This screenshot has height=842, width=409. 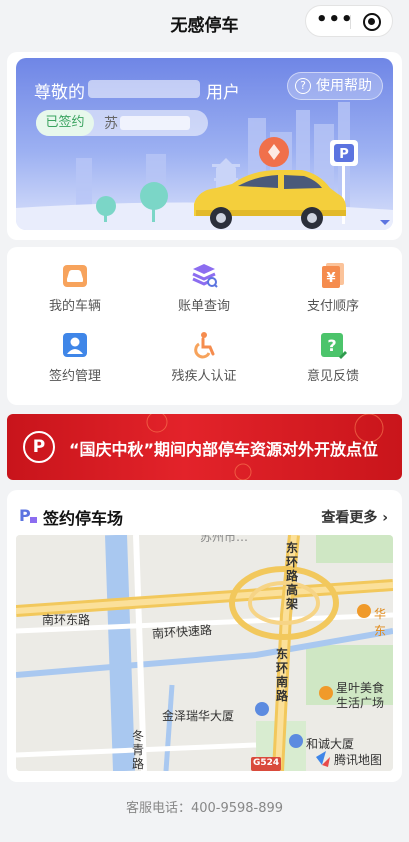 What do you see at coordinates (385, 518) in the screenshot?
I see `chevron-right-icon: ›` at bounding box center [385, 518].